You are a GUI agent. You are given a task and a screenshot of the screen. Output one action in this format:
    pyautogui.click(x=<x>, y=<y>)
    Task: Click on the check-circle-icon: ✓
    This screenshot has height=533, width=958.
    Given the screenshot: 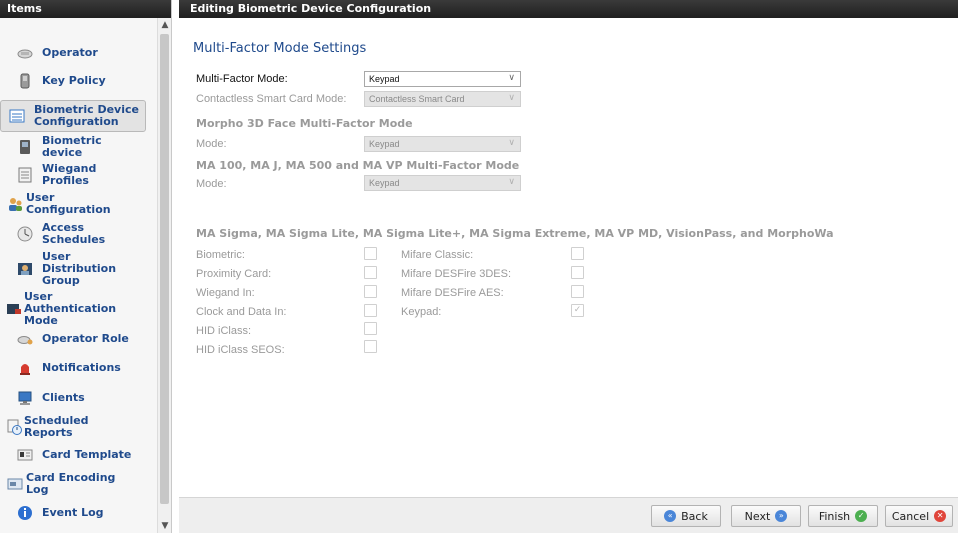 What is the action you would take?
    pyautogui.click(x=861, y=516)
    